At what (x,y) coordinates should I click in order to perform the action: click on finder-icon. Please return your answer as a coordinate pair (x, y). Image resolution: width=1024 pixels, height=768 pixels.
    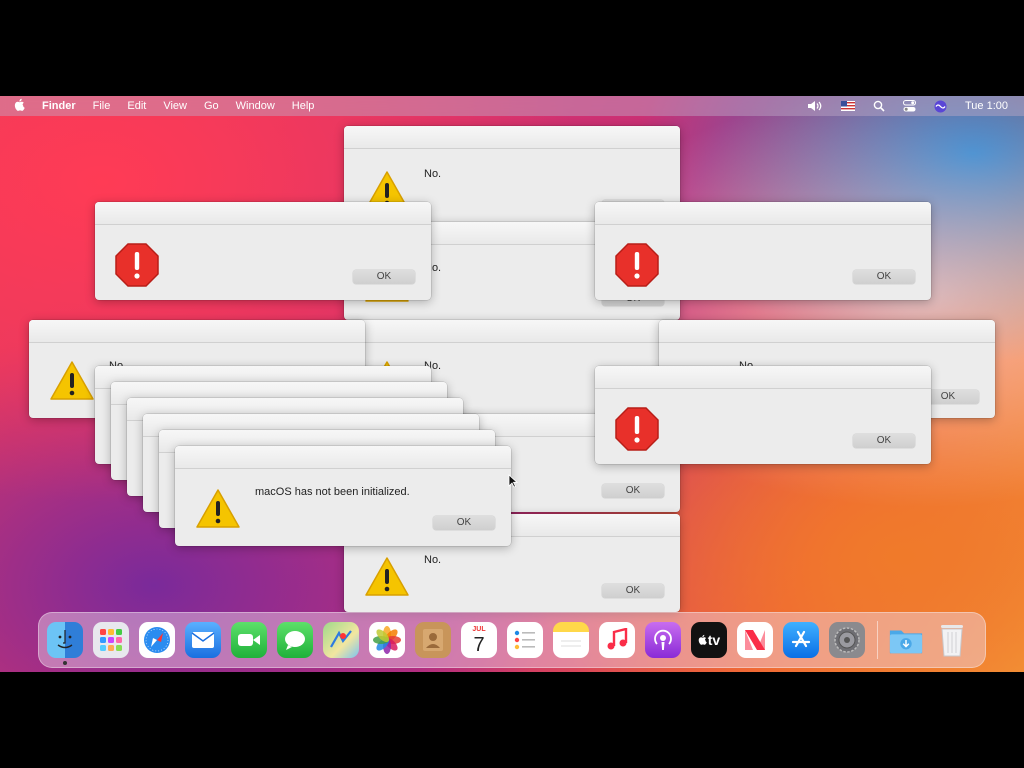
    Looking at the image, I should click on (65, 639).